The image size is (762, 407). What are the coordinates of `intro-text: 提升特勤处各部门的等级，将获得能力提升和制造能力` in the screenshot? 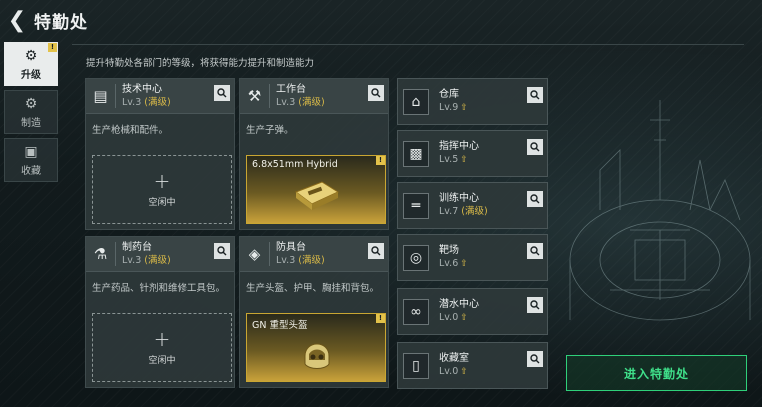 It's located at (200, 63).